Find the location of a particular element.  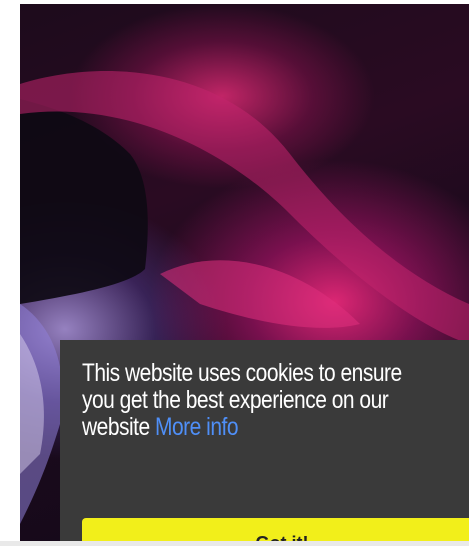

cookie-message-line: you get the best experience on our is located at coordinates (235, 400).